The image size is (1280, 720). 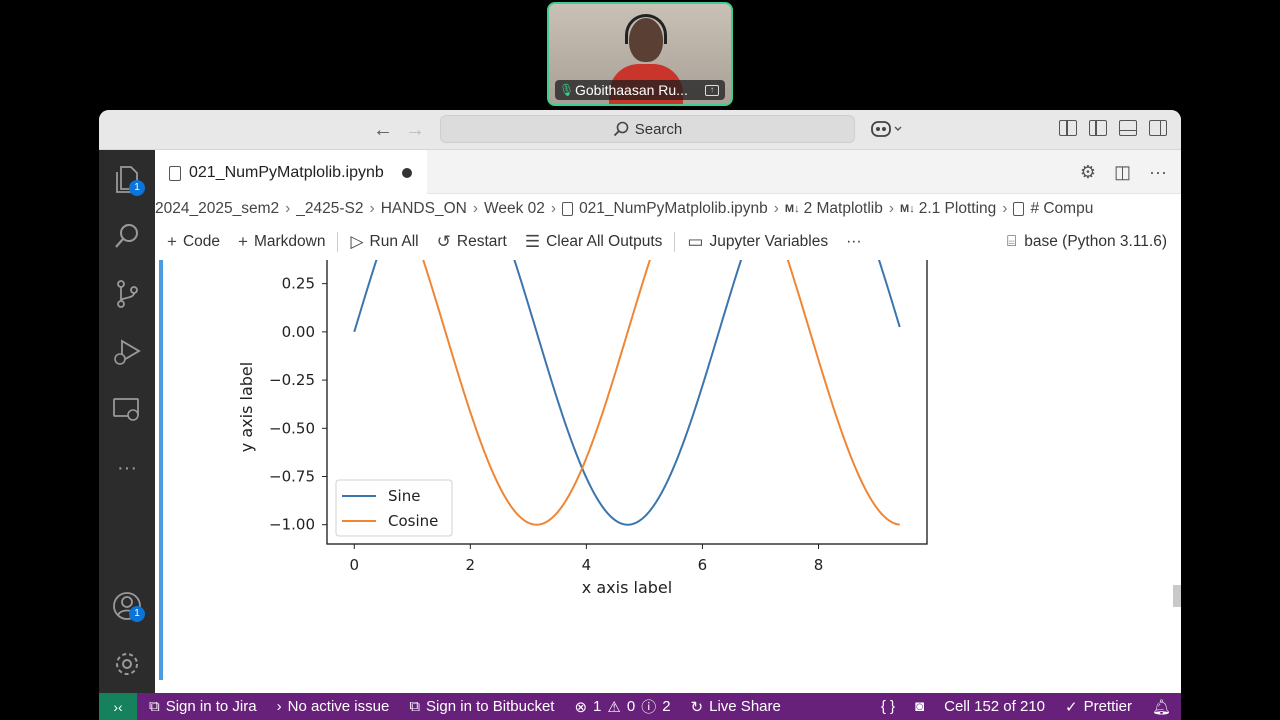 I want to click on jira-sign-in: ⧉ Sign in to Jira, so click(x=203, y=706).